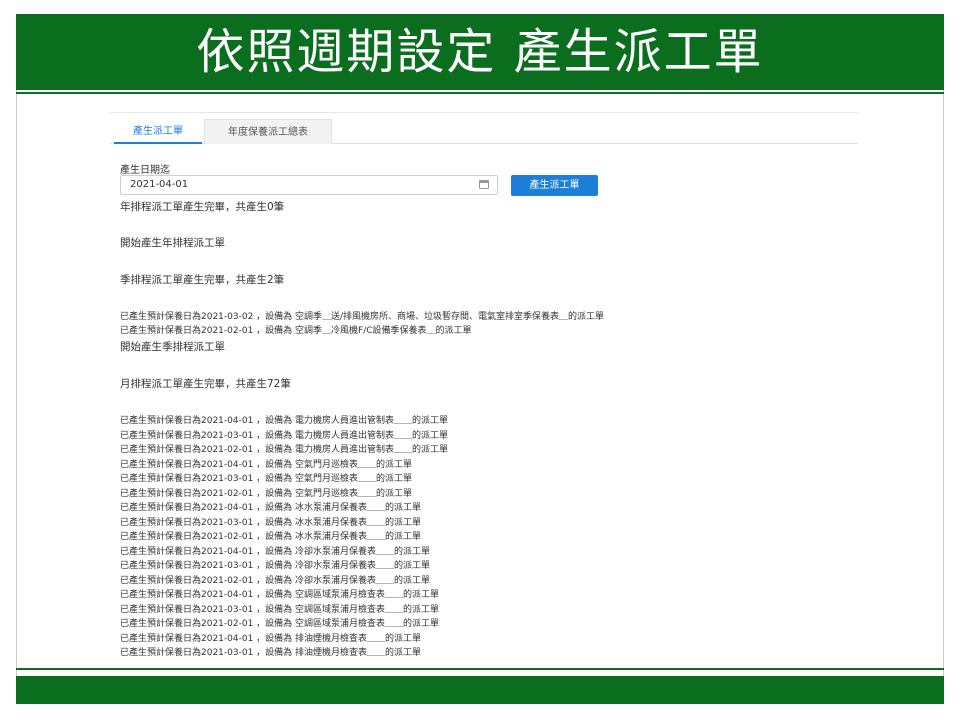  Describe the element at coordinates (271, 508) in the screenshot. I see `month-log-item: 已產生預計保養日為2021-04-01 ，設備為 冰水泵浦月保養表＿＿的派工單` at that location.